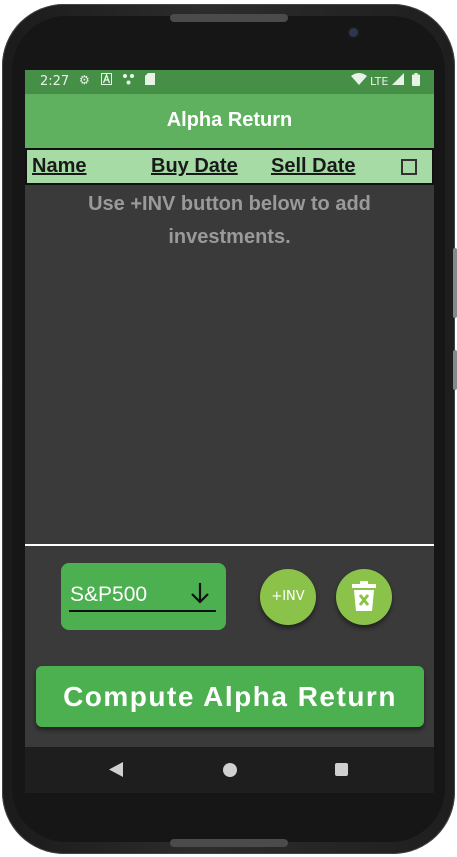 This screenshot has height=857, width=457. I want to click on arrow-down-icon, so click(200, 595).